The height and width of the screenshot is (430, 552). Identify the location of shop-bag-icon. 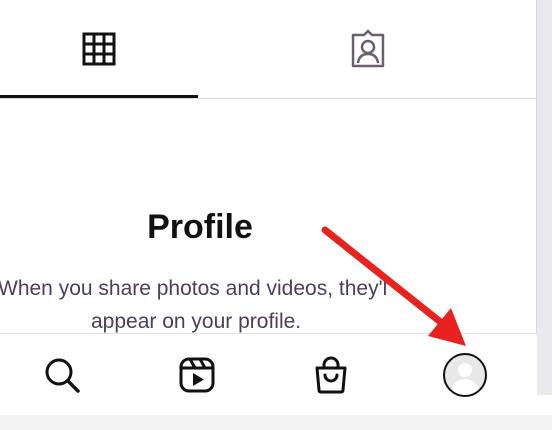
(331, 375).